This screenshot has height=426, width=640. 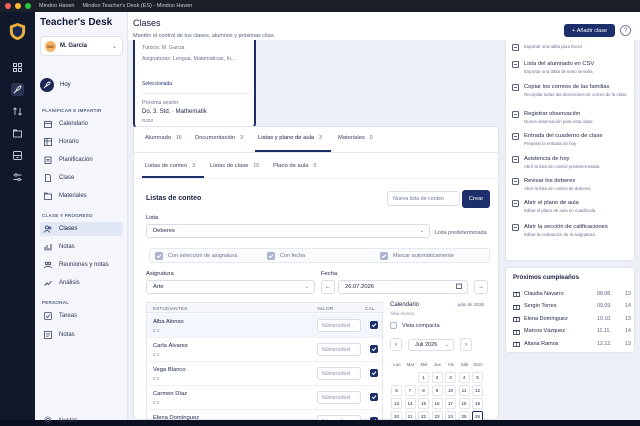 I want to click on calendar-day: 24, so click(x=450, y=415).